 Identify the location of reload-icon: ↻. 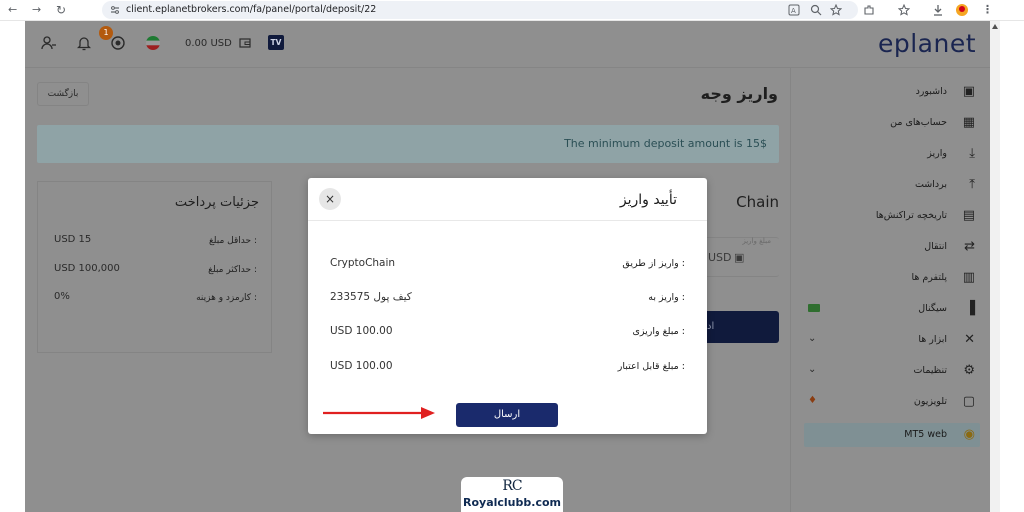
(61, 10).